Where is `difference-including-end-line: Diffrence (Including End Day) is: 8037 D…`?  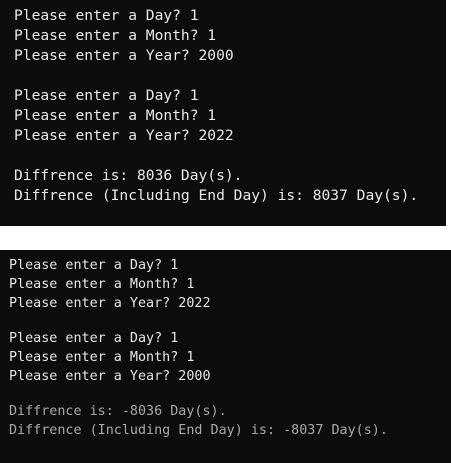
difference-including-end-line: Diffrence (Including End Day) is: 8037 D… is located at coordinates (216, 195).